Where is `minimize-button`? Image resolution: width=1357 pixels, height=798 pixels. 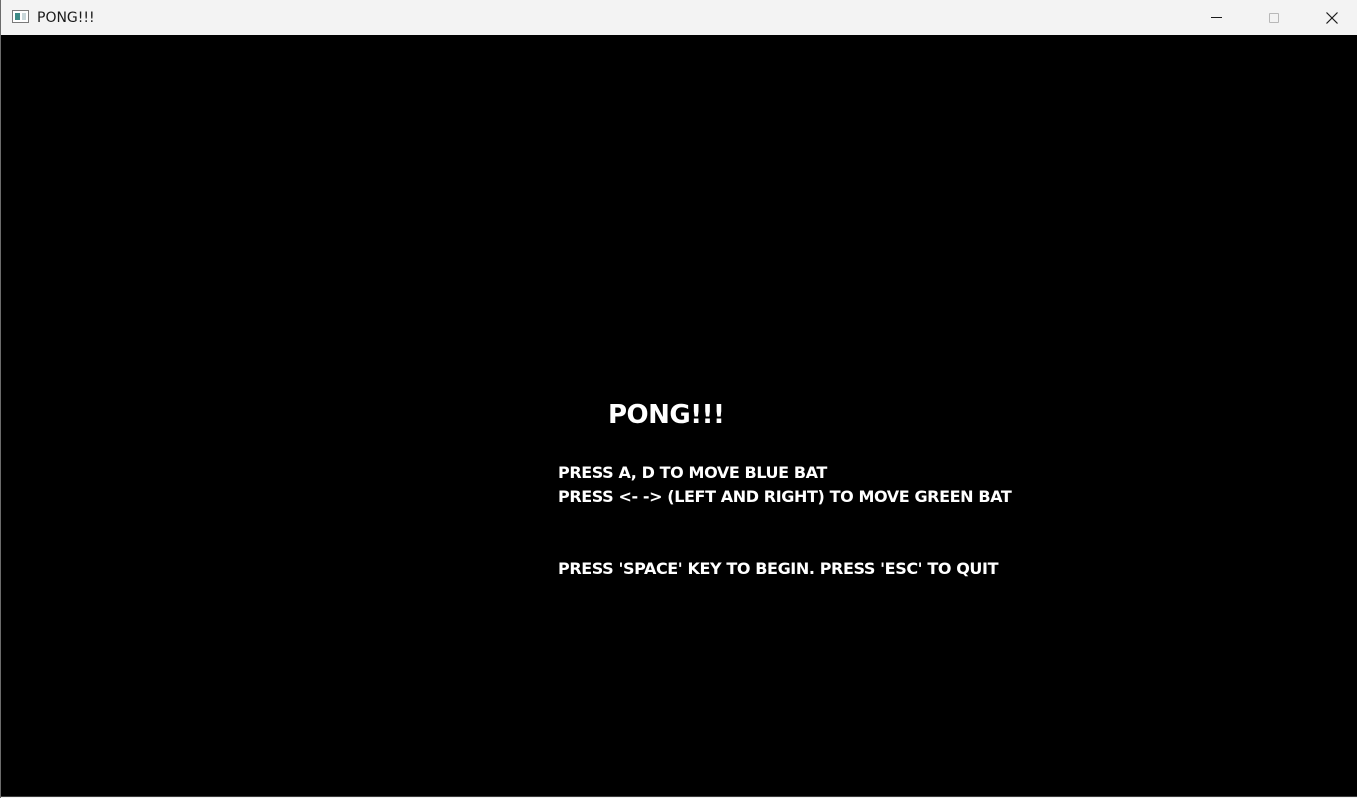 minimize-button is located at coordinates (1216, 17).